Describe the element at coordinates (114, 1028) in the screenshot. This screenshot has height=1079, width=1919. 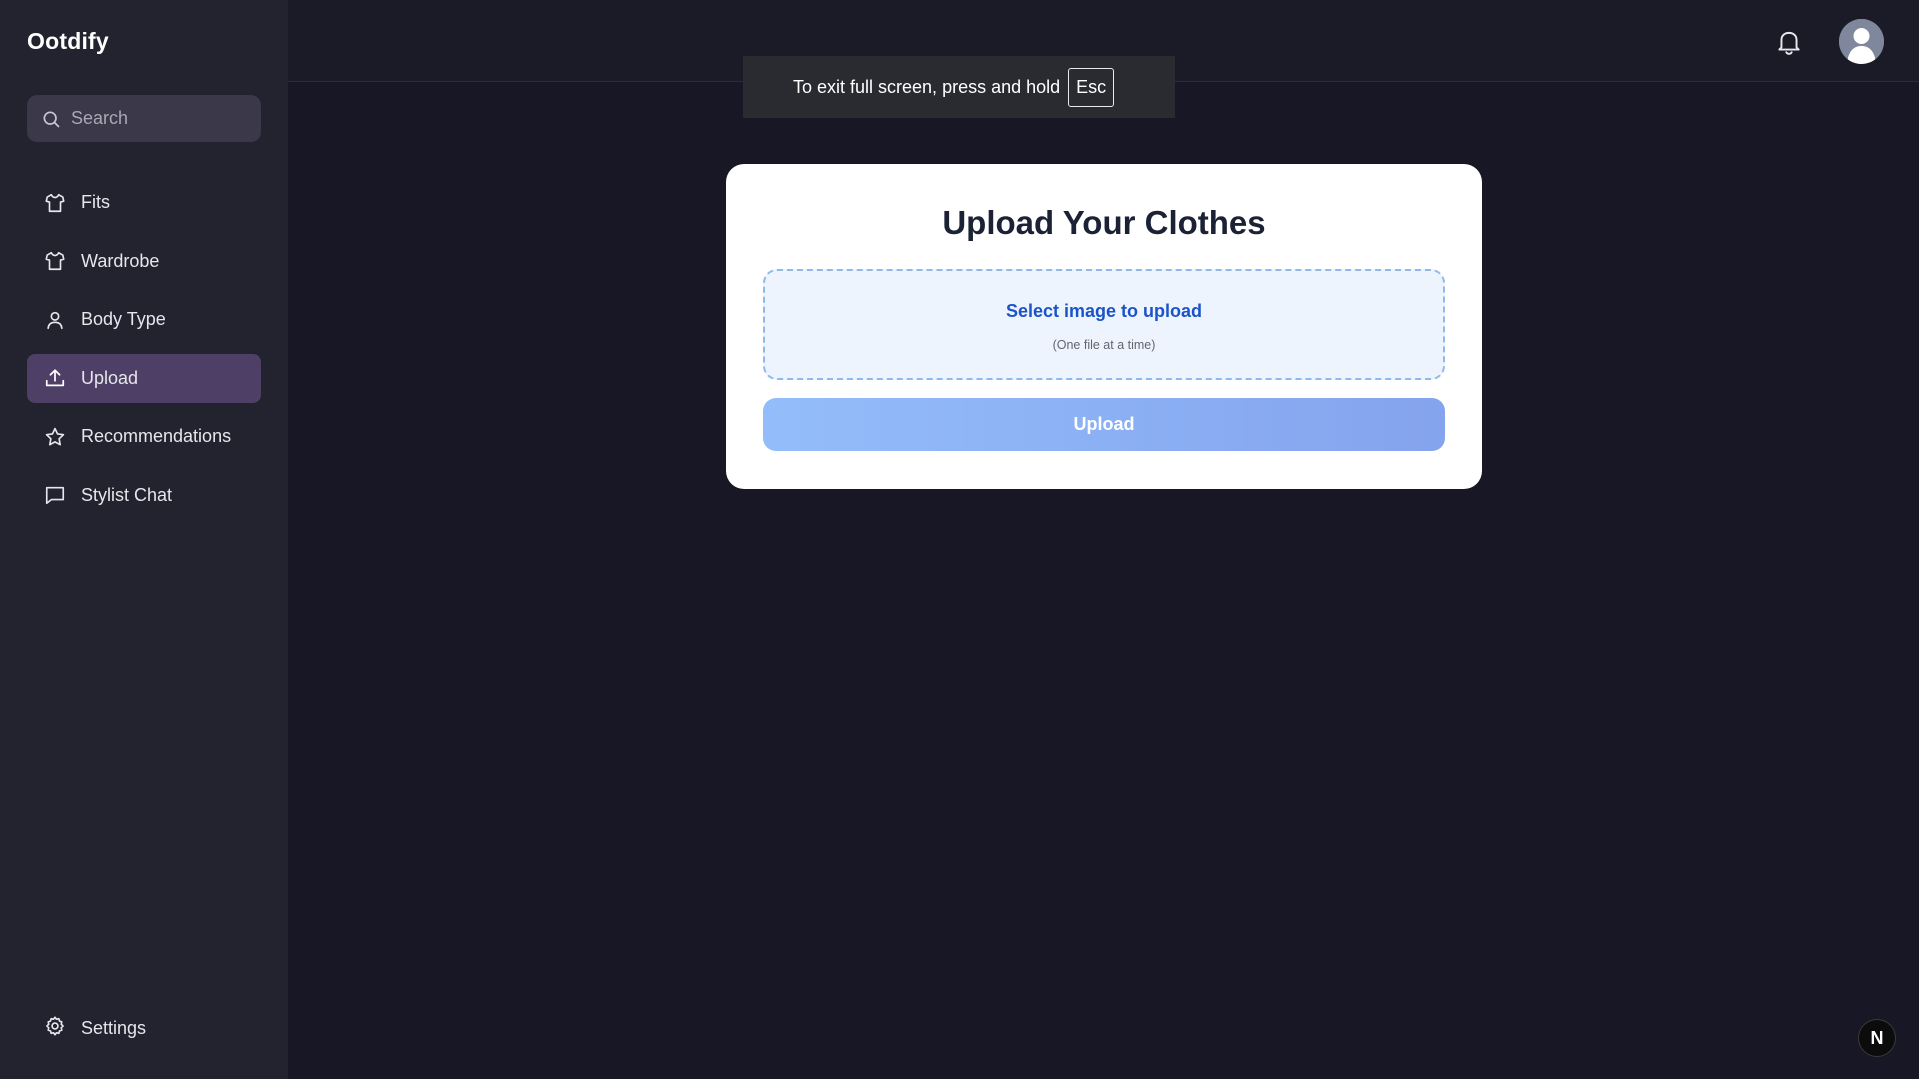
I see `settings-label: Settings` at that location.